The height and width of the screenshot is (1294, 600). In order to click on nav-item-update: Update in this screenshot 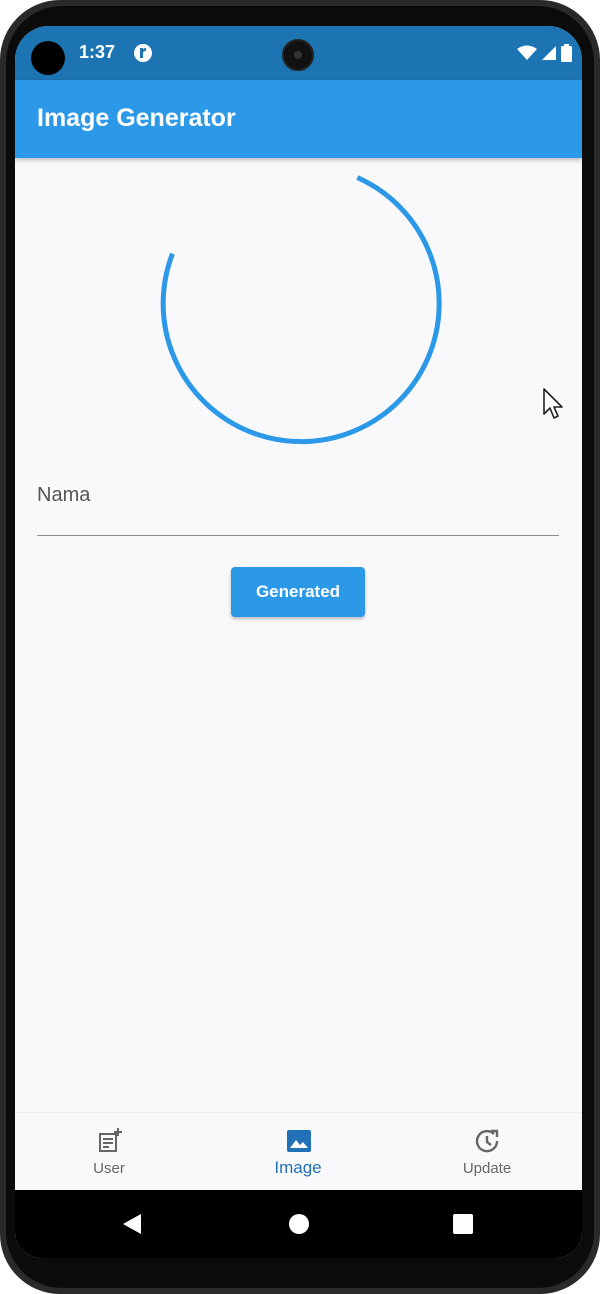, I will do `click(487, 1152)`.